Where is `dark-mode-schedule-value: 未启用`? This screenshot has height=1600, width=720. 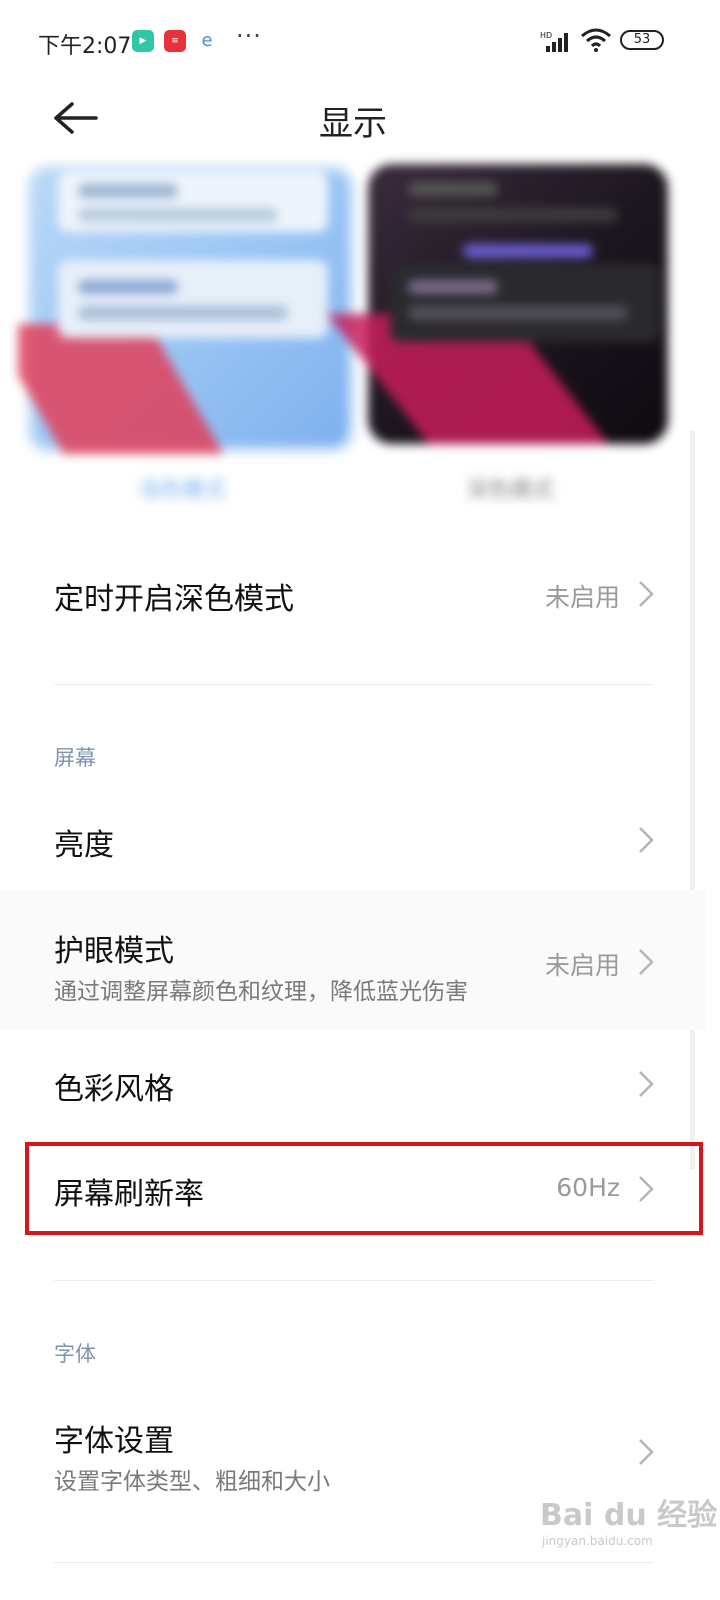
dark-mode-schedule-value: 未启用 is located at coordinates (582, 597).